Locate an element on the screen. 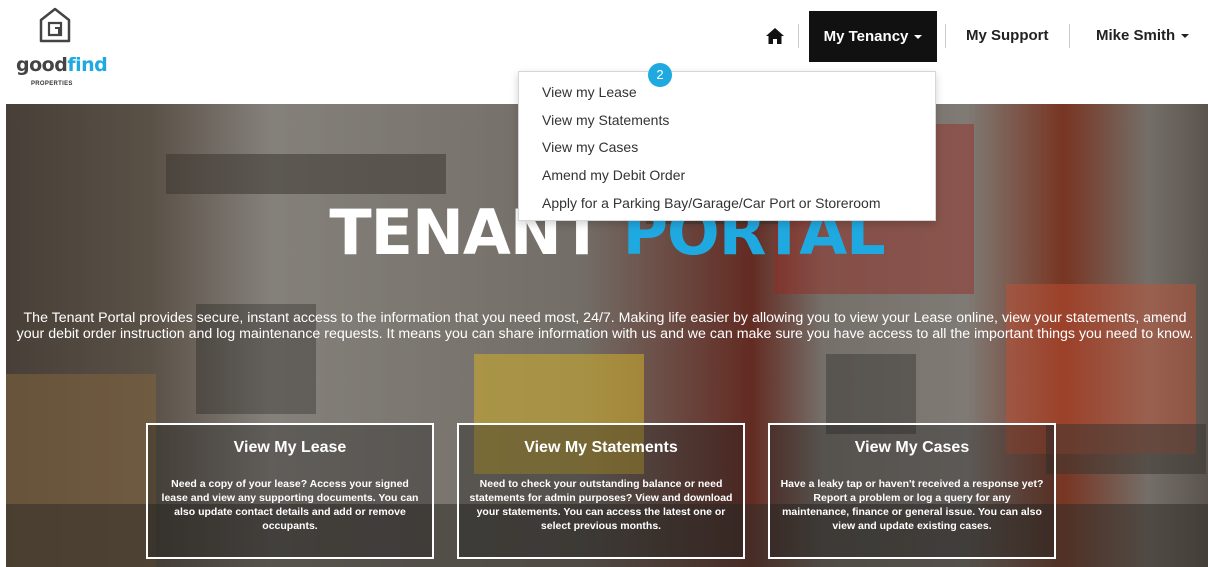  step-badge: 2 is located at coordinates (660, 75).